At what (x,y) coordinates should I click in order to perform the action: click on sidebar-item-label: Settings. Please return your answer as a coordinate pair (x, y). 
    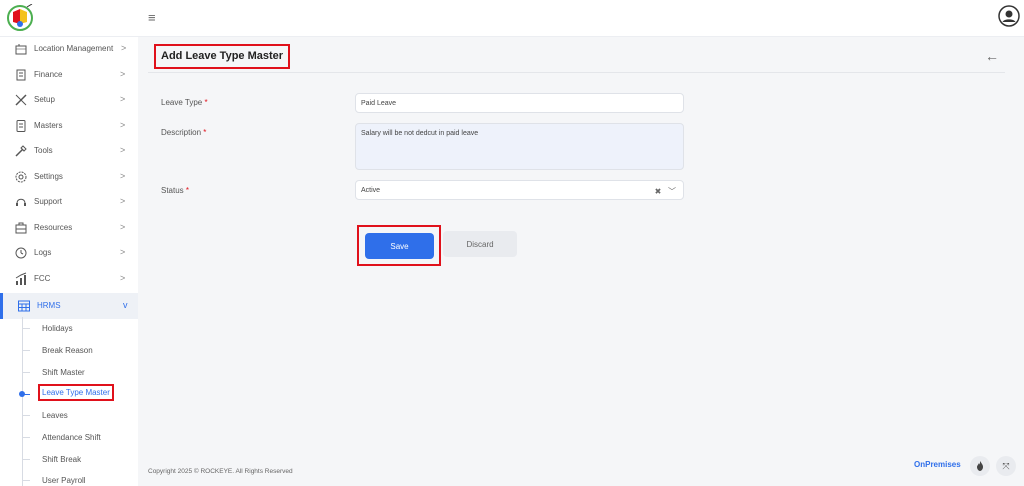
    Looking at the image, I should click on (48, 176).